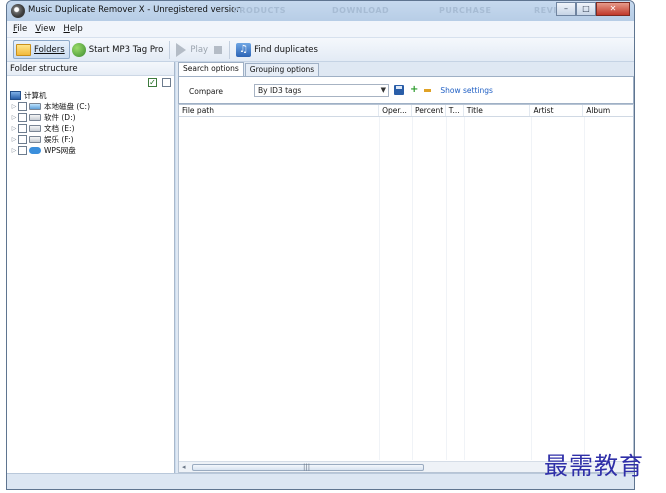 This screenshot has height=493, width=666. I want to click on start-mp3-label: Start MP3 Tag Pro, so click(126, 49).